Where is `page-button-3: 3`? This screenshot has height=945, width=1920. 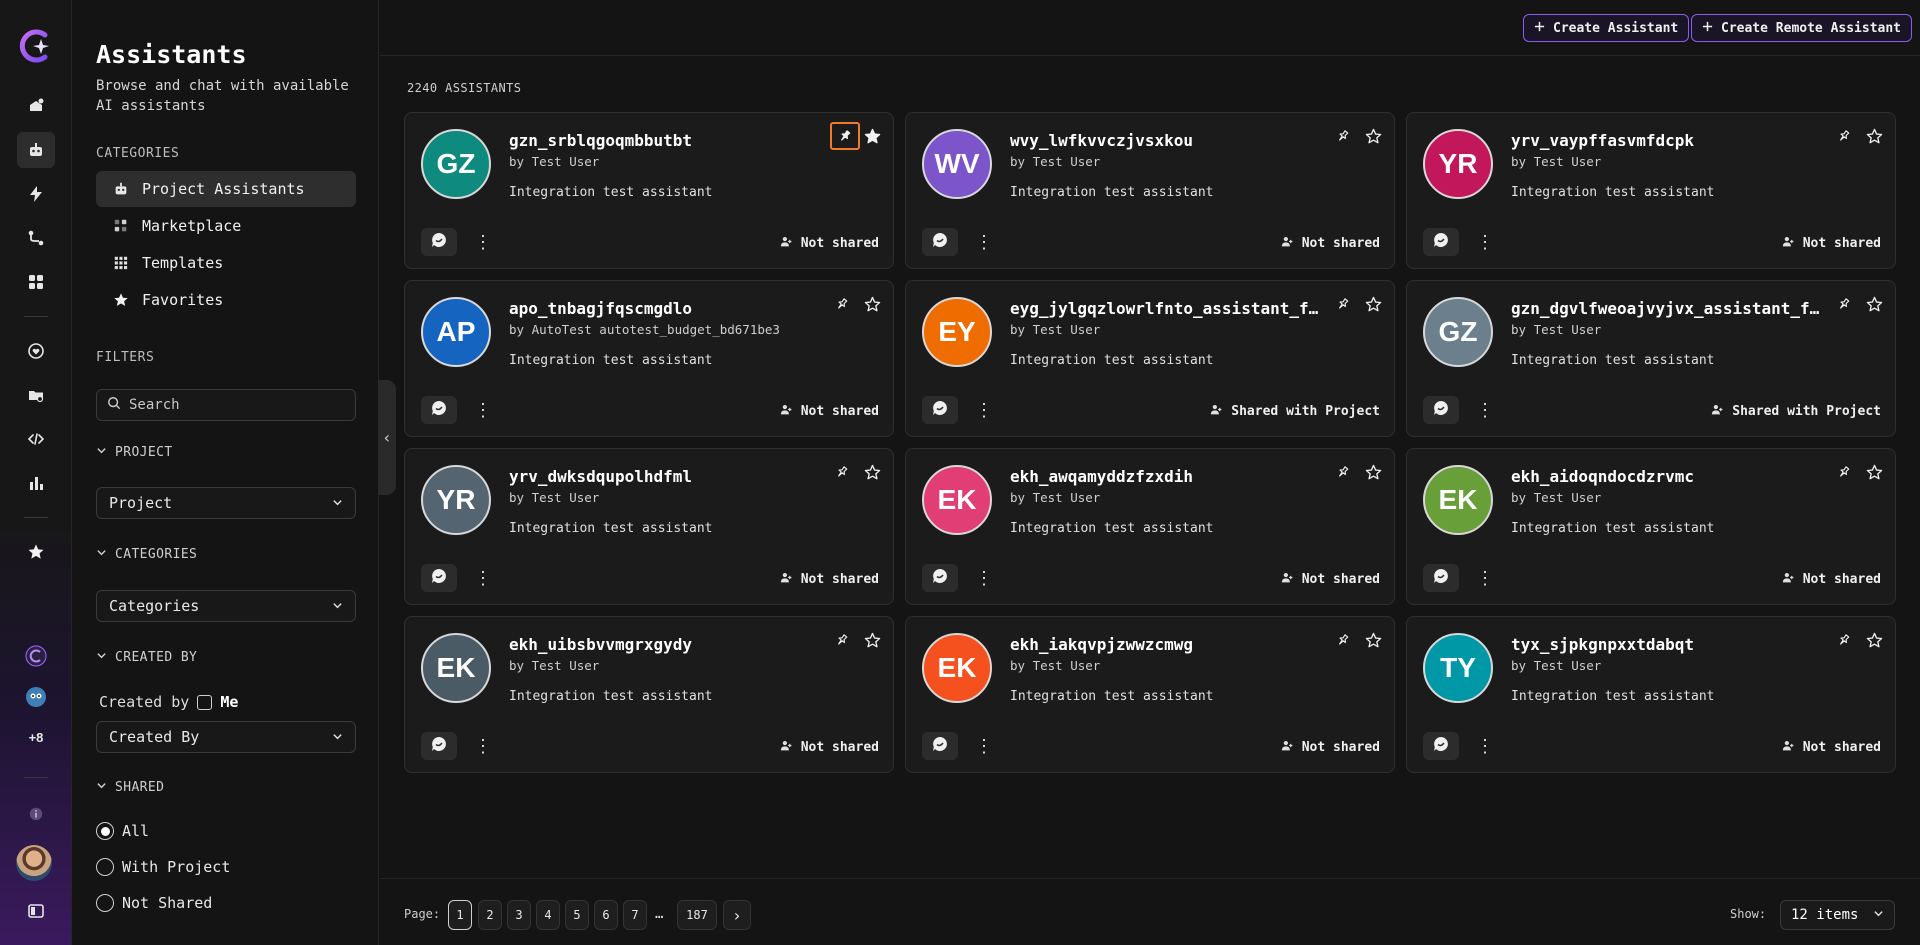
page-button-3: 3 is located at coordinates (519, 915).